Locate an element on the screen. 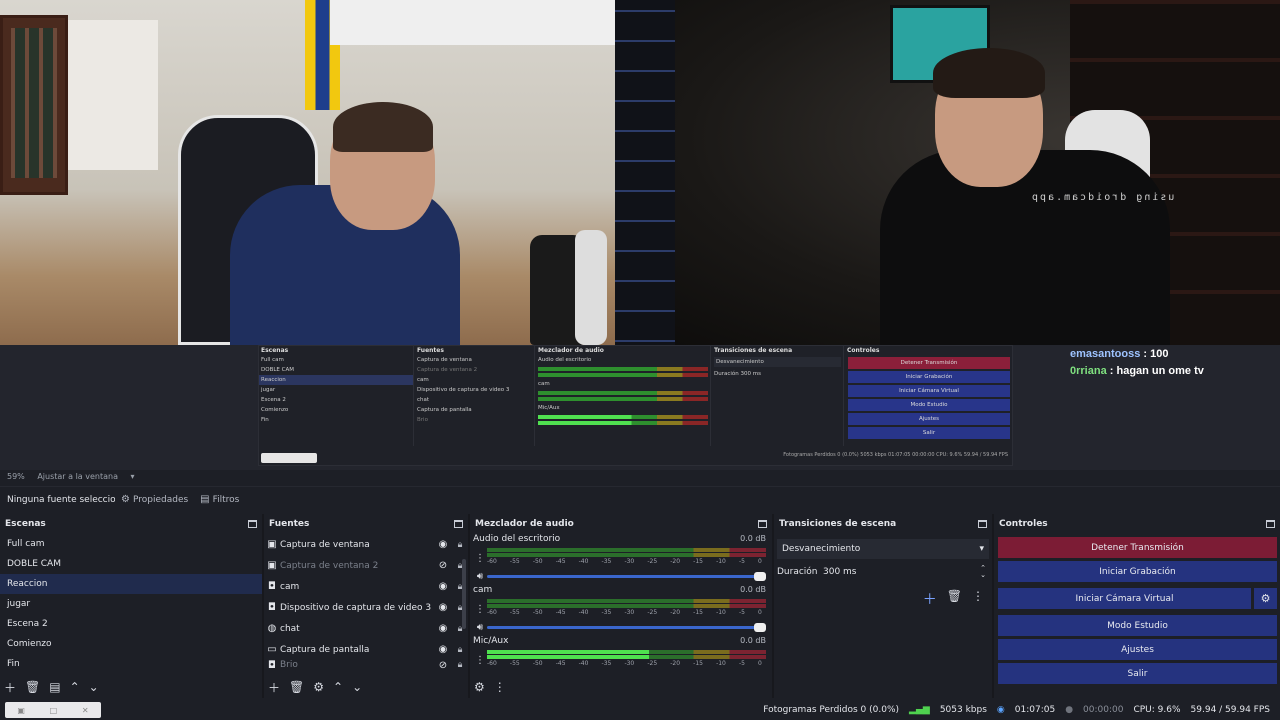  source-item: ▣ Captura de ventana ◉ 🔒︎ is located at coordinates (366, 544).